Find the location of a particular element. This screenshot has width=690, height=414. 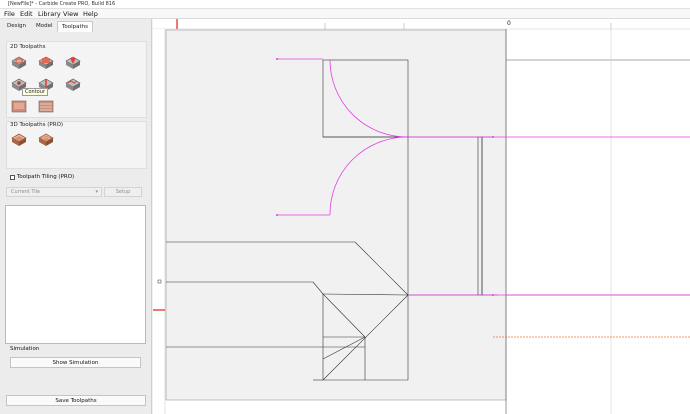

3d-finish-toolpath-icon is located at coordinates (46, 140).